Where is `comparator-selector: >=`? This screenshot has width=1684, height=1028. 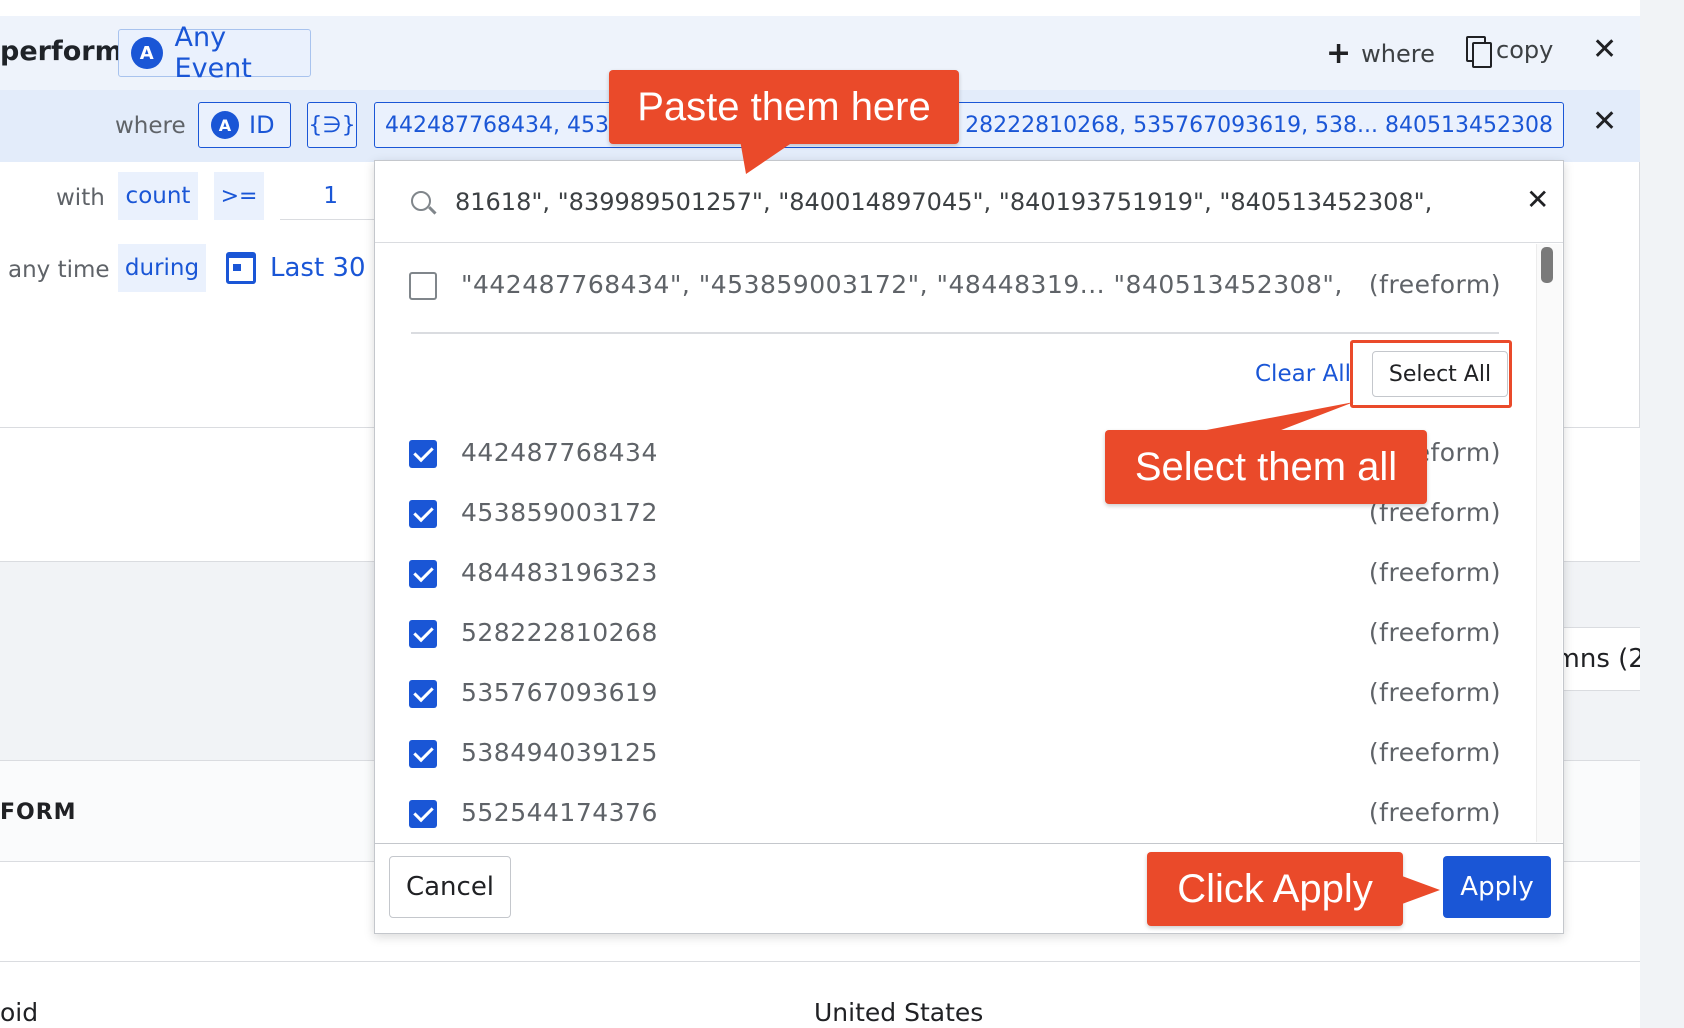 comparator-selector: >= is located at coordinates (239, 196).